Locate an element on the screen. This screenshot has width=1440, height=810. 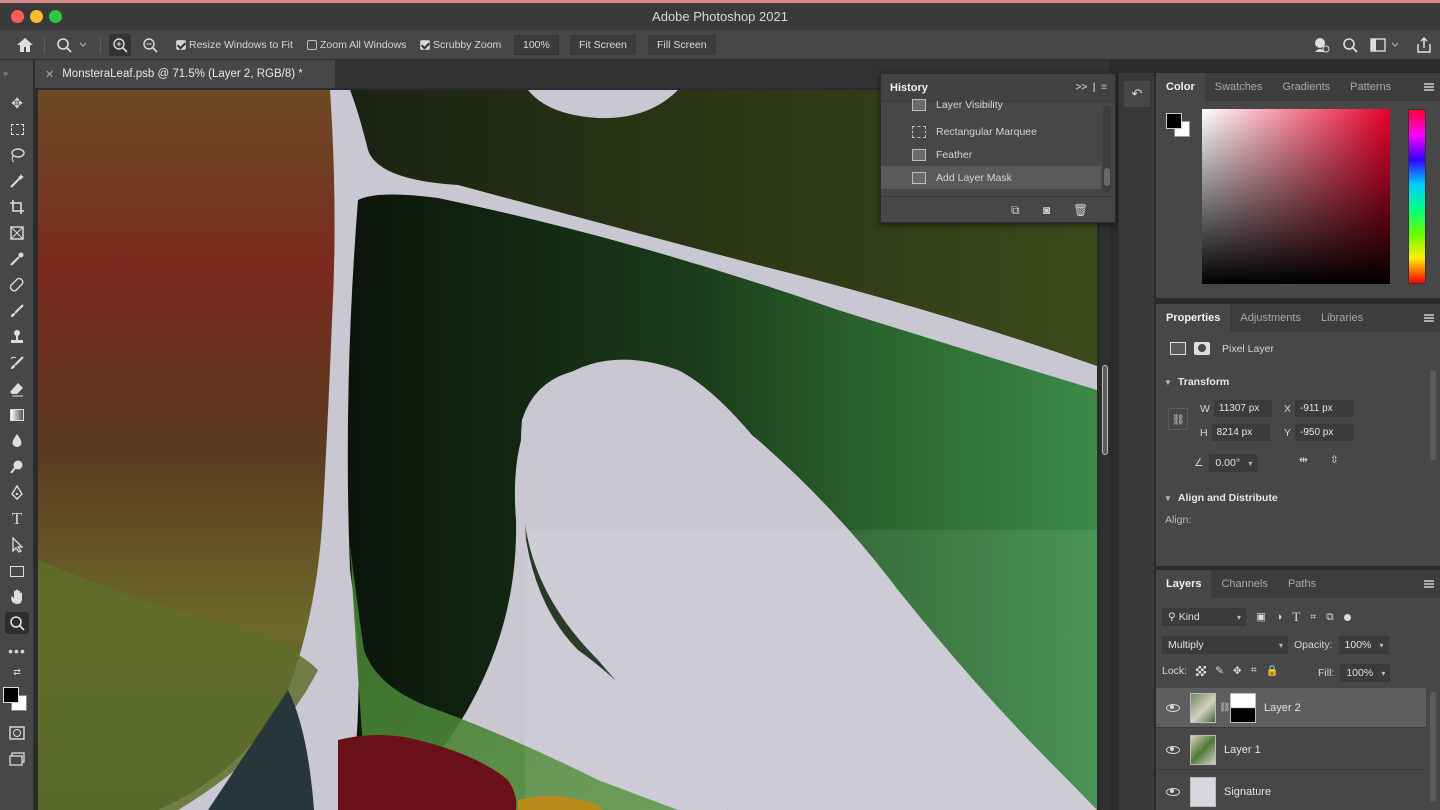
filter-pixel-icon: ▣ is located at coordinates (1261, 617).